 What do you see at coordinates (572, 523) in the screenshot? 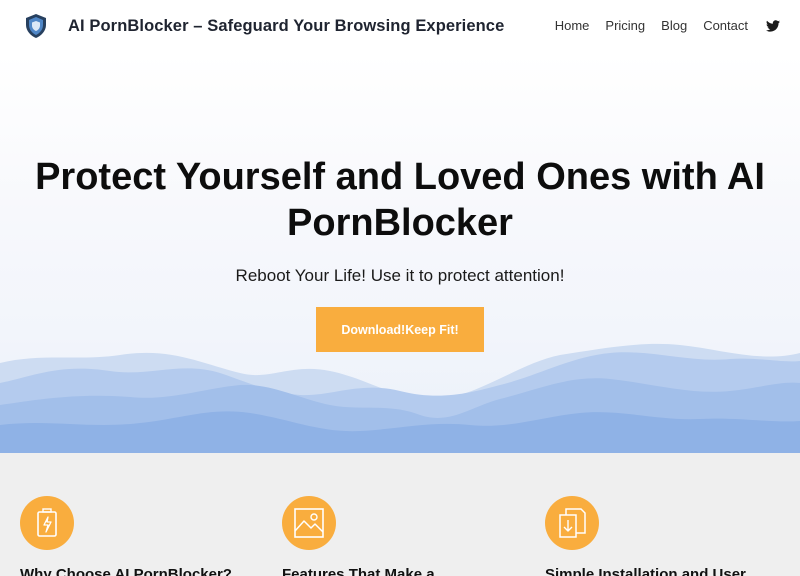
I see `download-file-icon` at bounding box center [572, 523].